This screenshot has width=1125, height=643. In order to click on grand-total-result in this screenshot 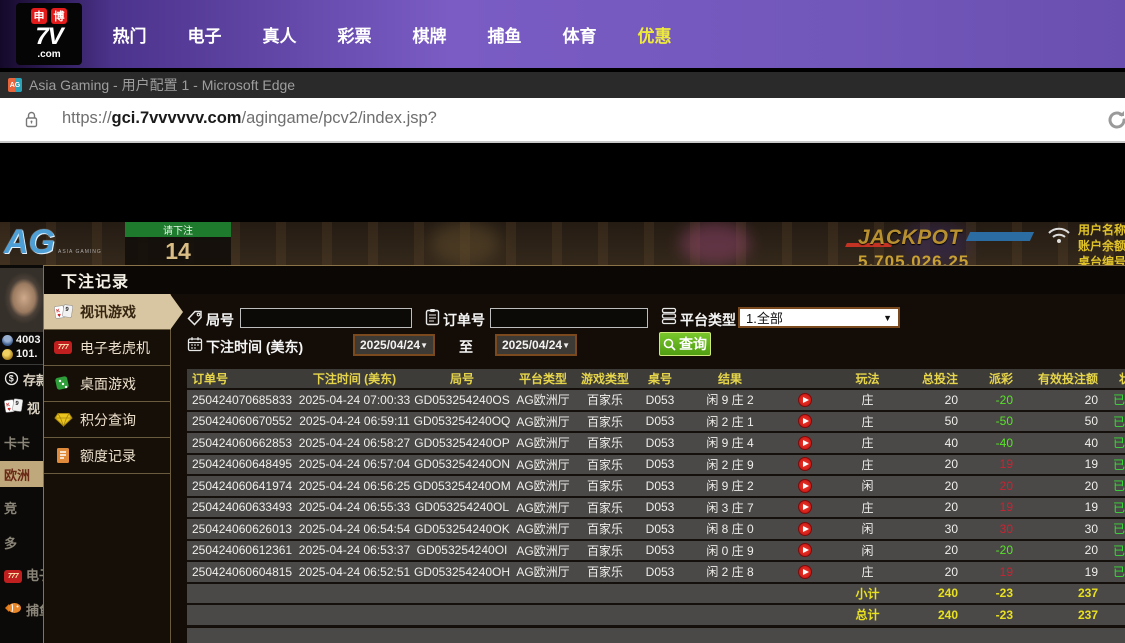, I will do `click(730, 615)`.